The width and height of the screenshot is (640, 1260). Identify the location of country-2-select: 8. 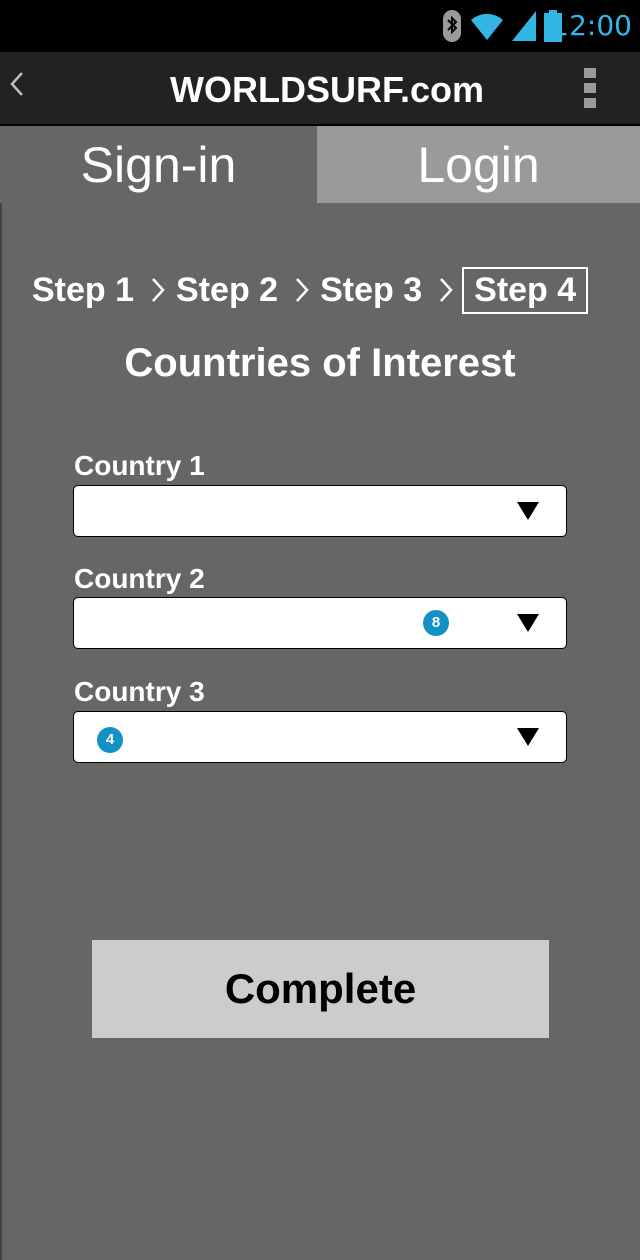
(320, 623).